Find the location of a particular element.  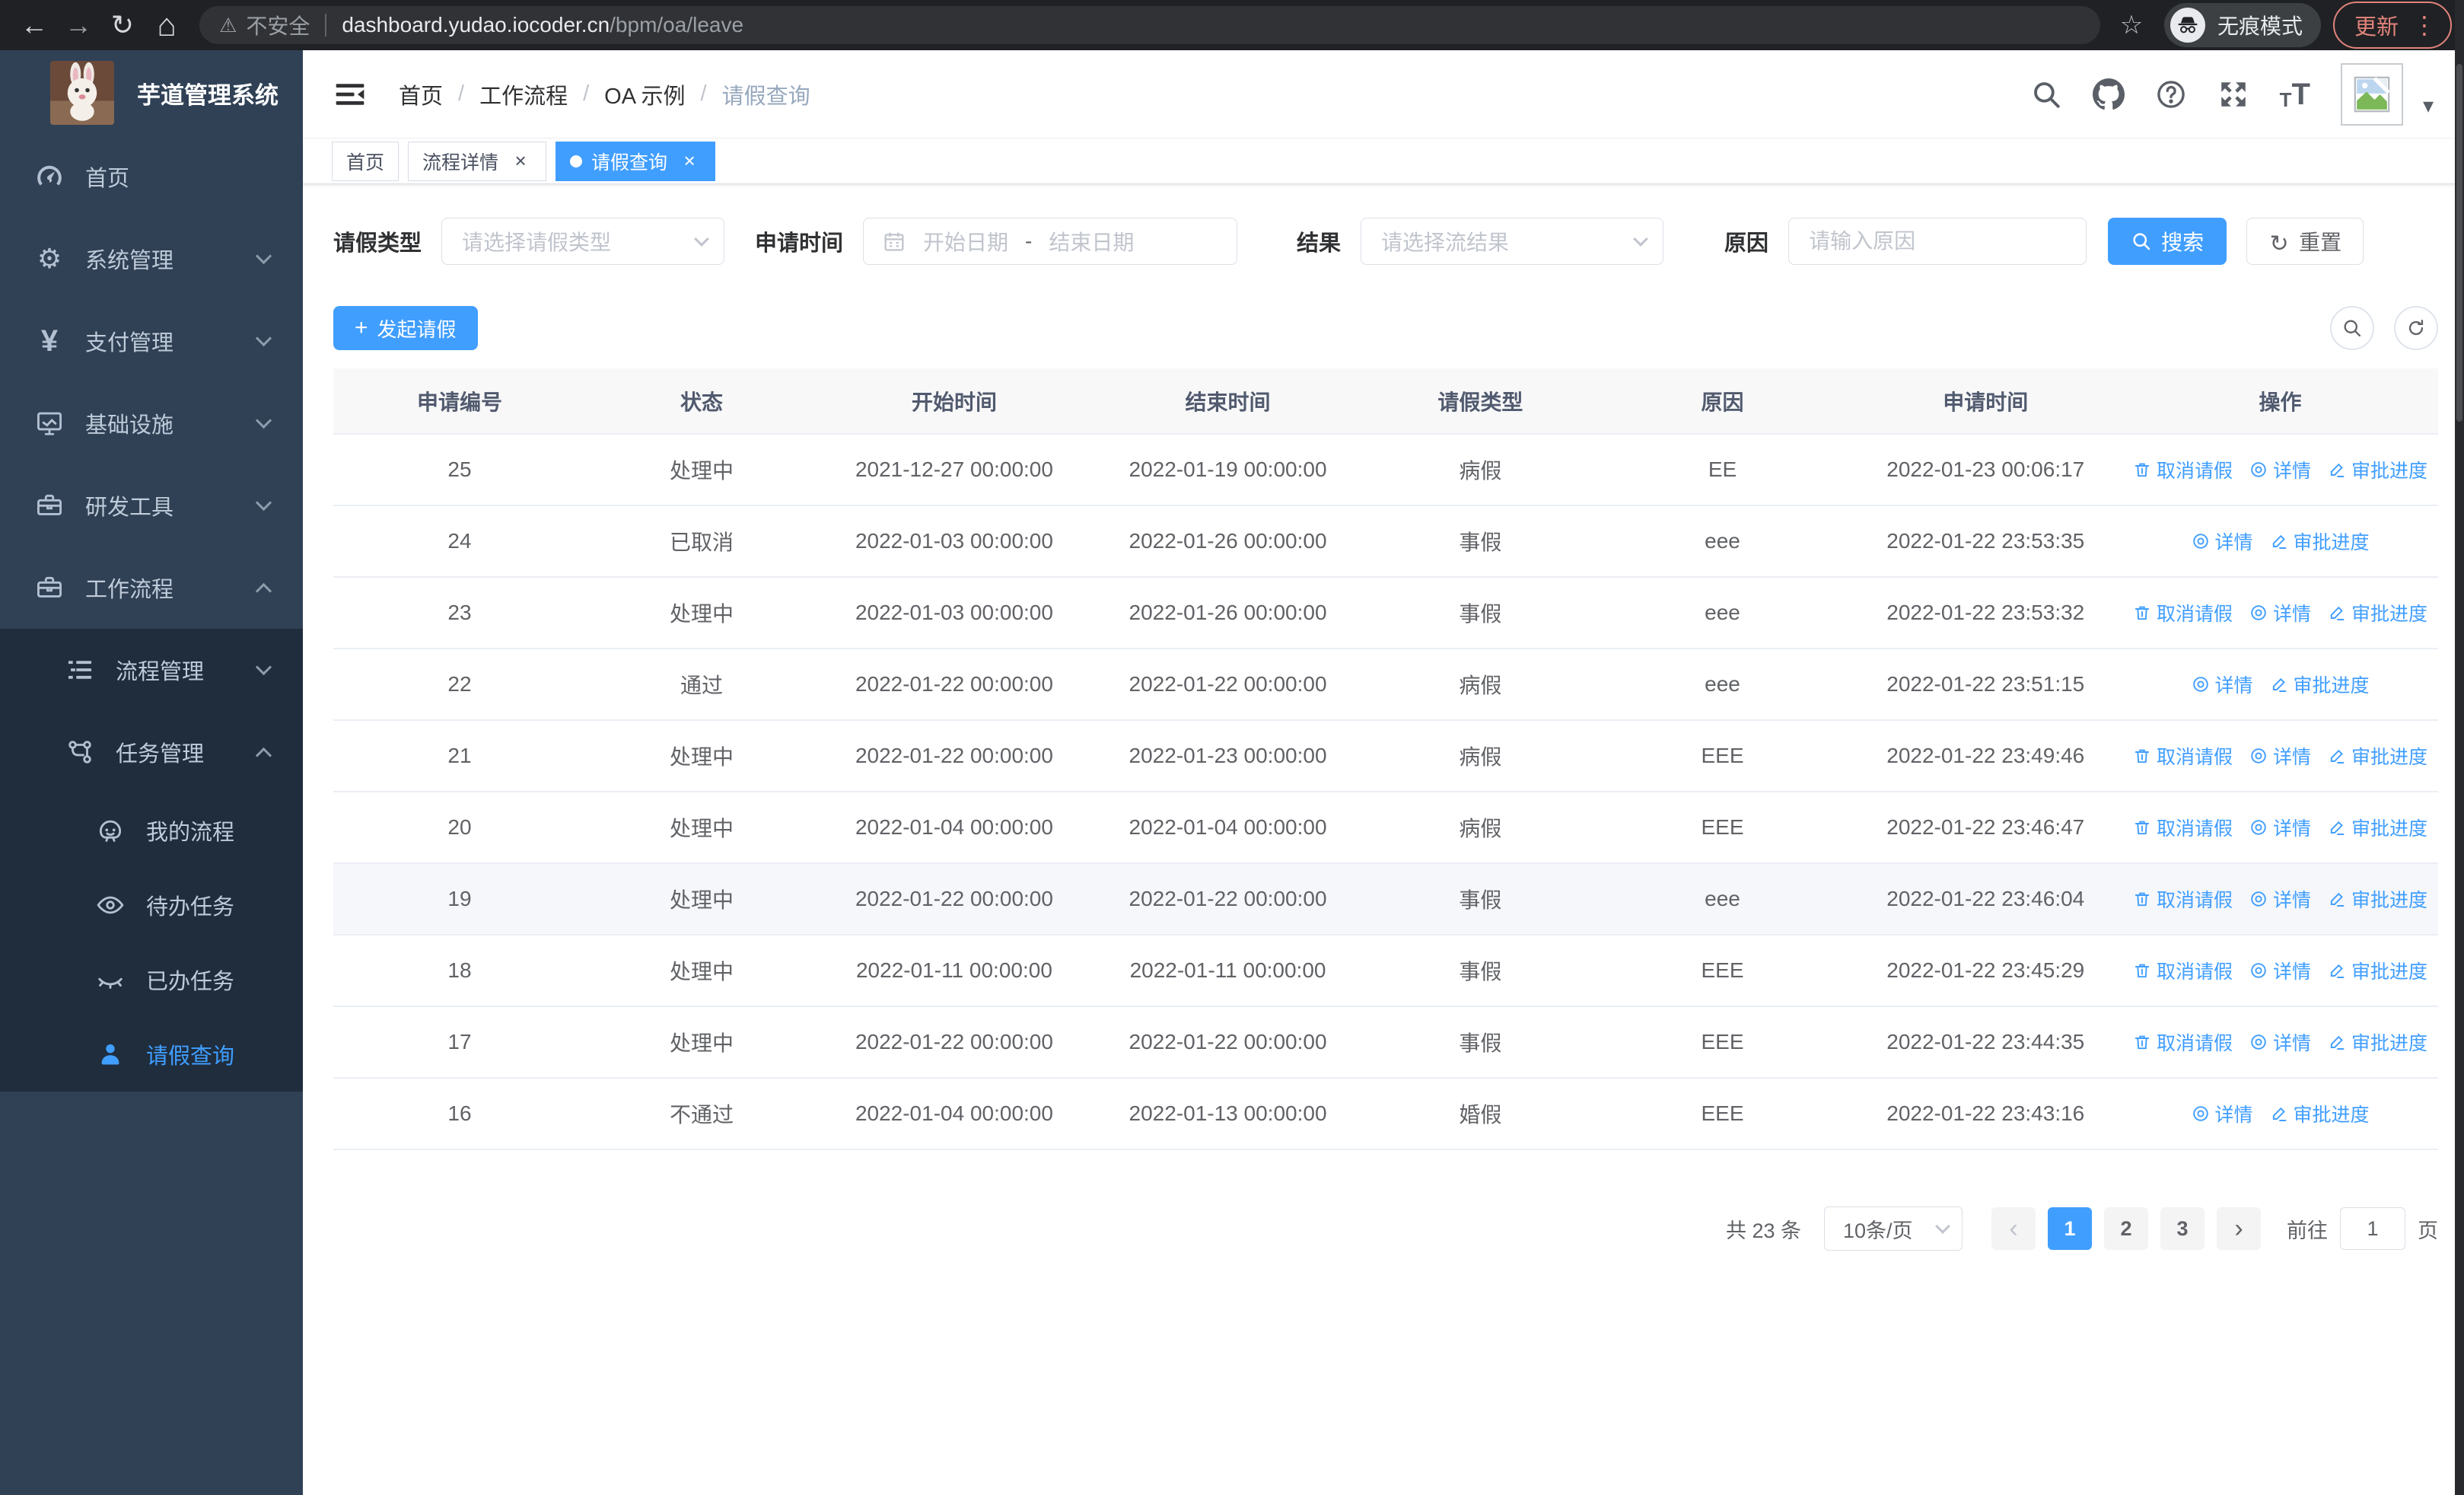

refresh-icon: ↻ is located at coordinates (2279, 244).